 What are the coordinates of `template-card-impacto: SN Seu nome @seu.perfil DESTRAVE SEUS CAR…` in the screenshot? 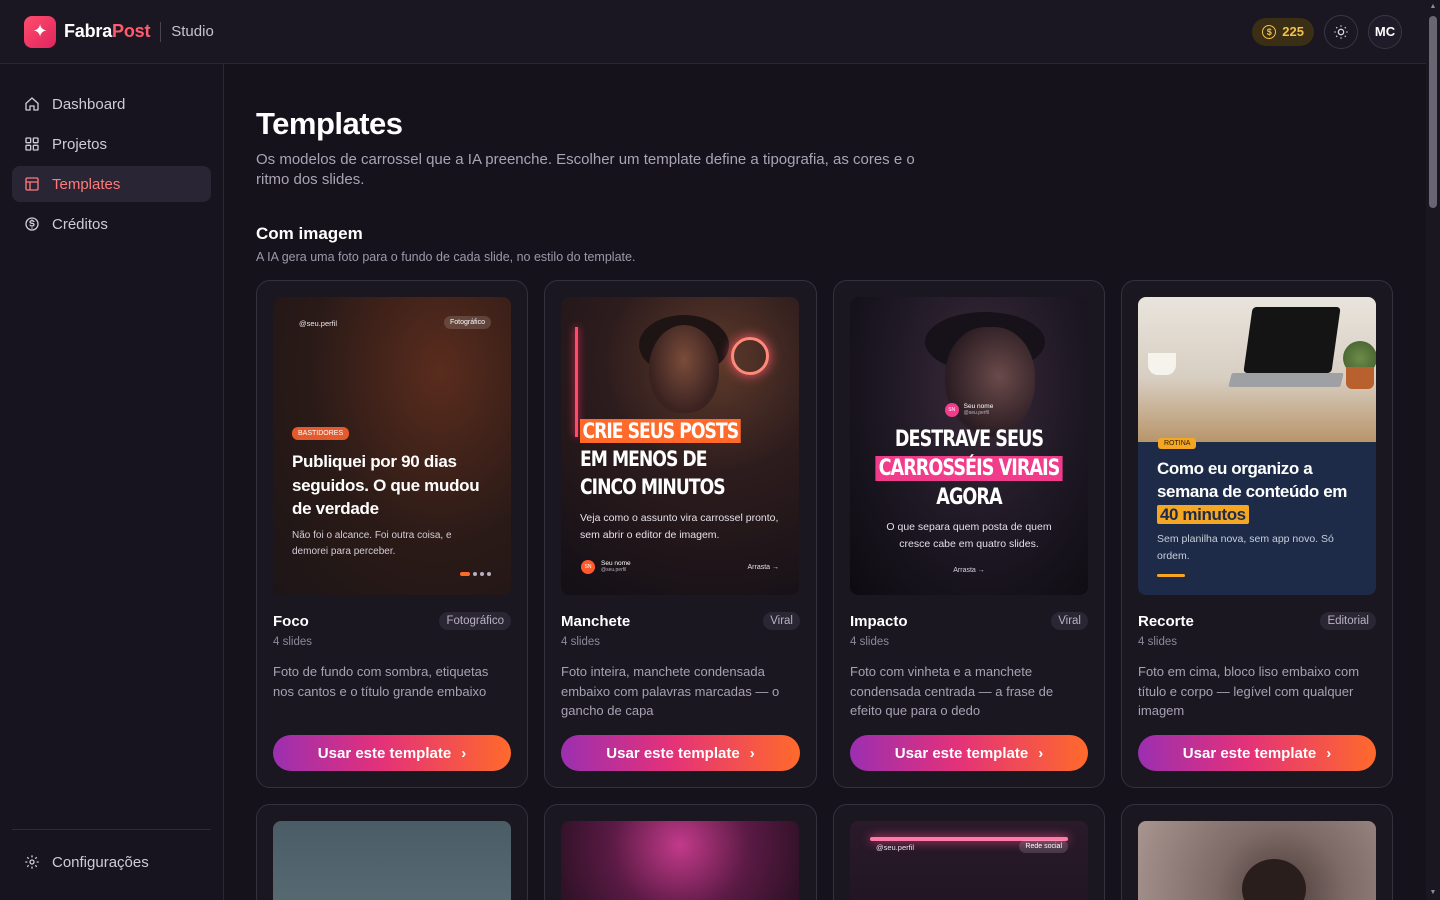 It's located at (969, 534).